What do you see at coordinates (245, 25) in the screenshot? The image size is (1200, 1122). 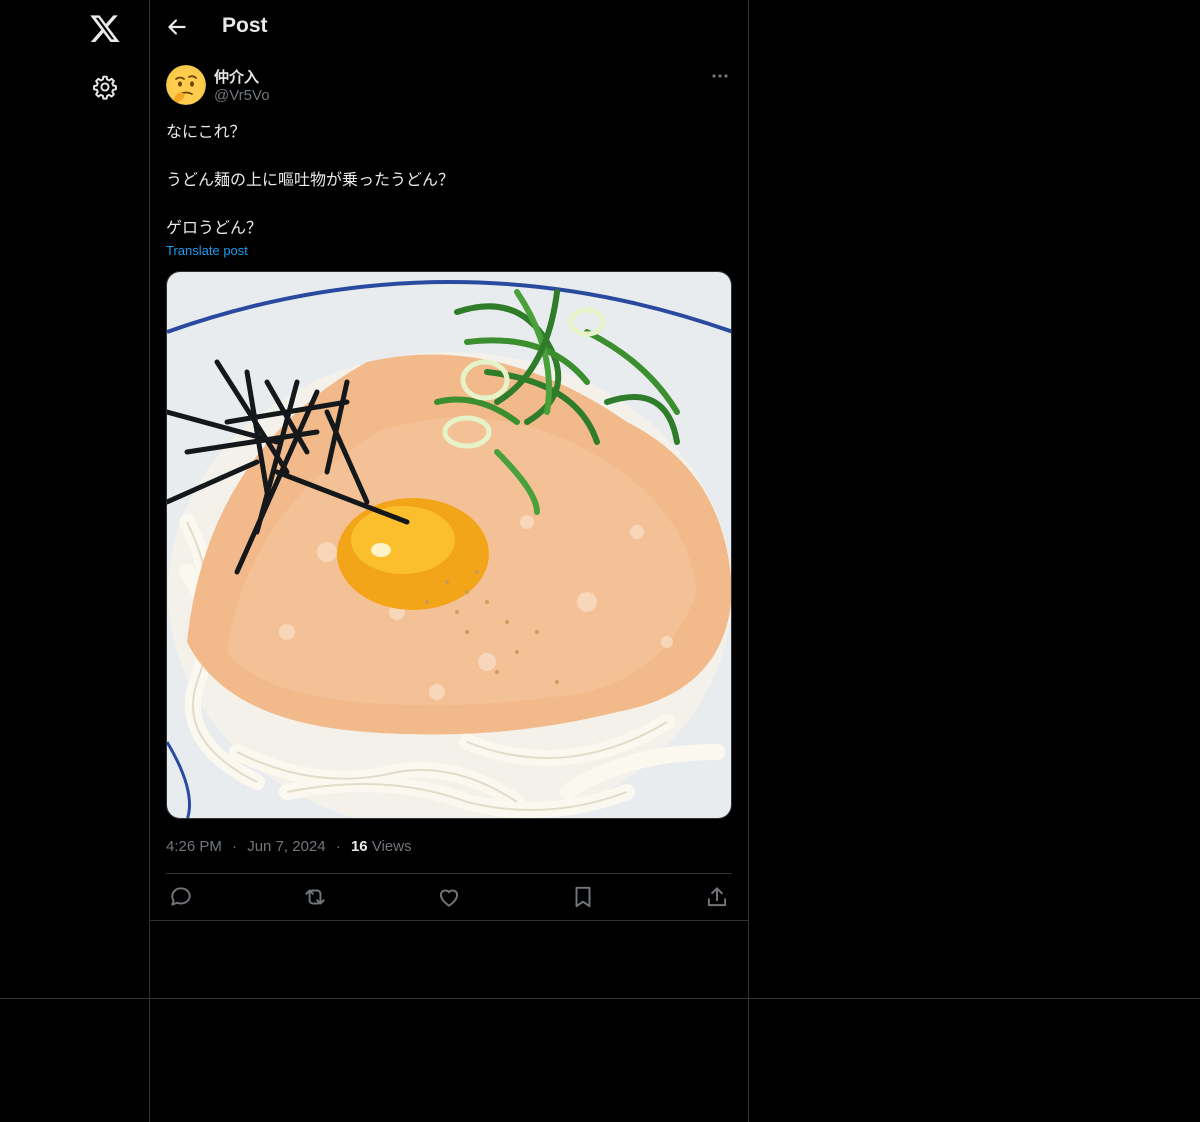 I see `page-title: Post` at bounding box center [245, 25].